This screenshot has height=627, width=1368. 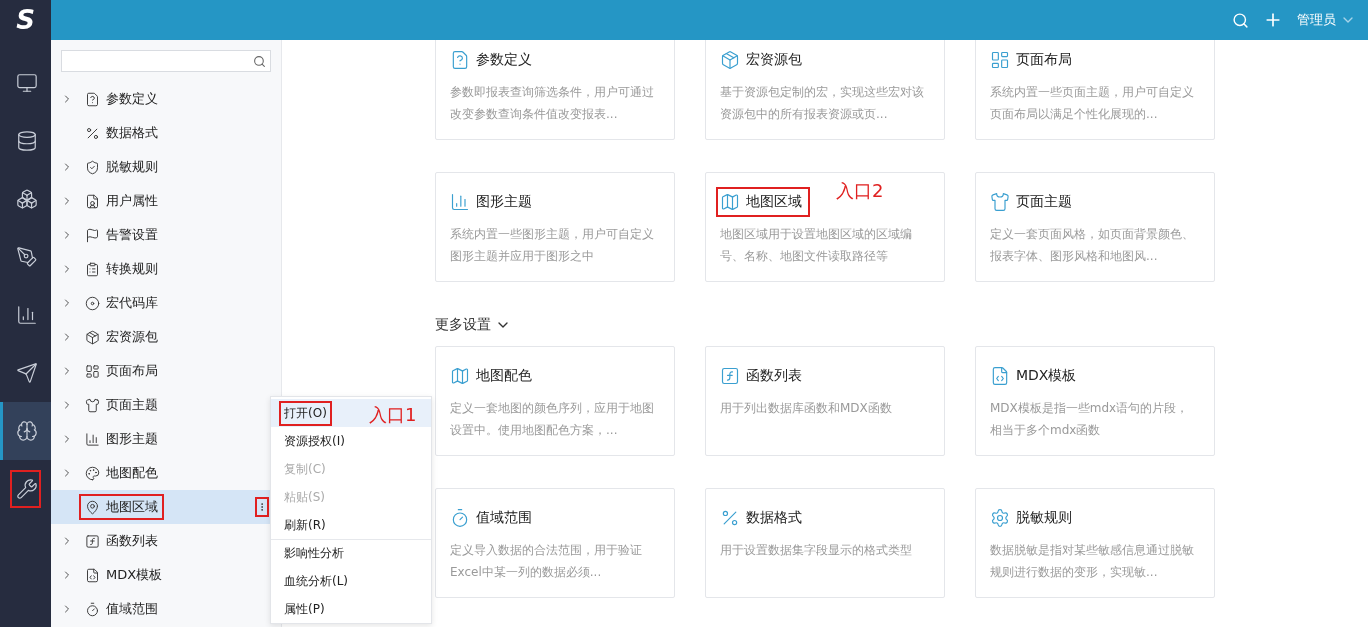 I want to click on menu-item: 血统分析(L), so click(x=351, y=581).